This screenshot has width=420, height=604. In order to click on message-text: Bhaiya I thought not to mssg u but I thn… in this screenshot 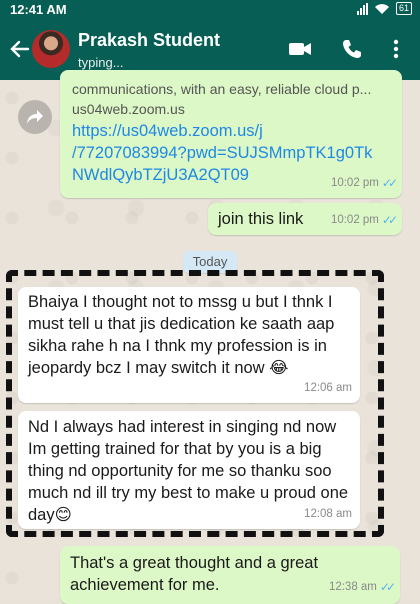, I will do `click(181, 335)`.